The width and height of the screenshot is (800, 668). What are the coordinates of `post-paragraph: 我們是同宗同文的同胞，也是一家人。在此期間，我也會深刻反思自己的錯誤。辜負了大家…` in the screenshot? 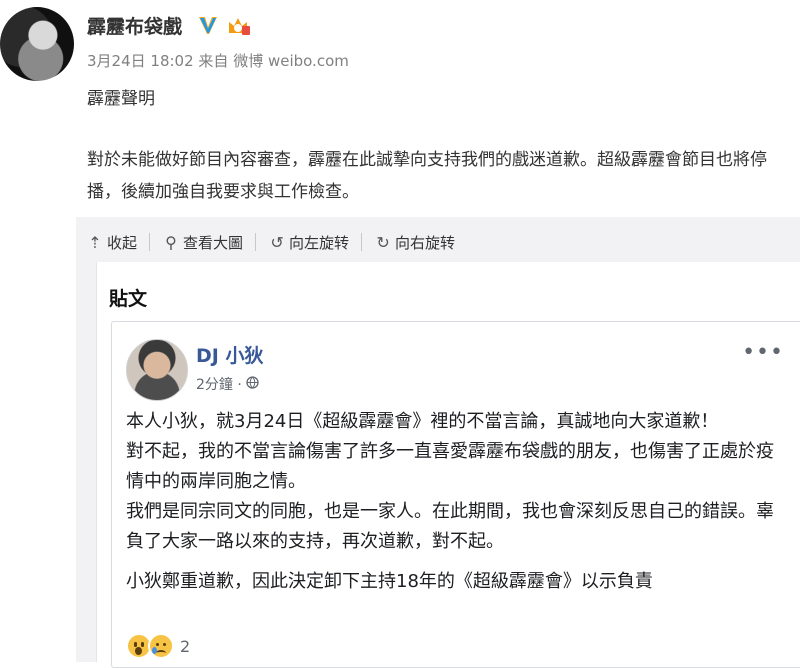 It's located at (450, 526).